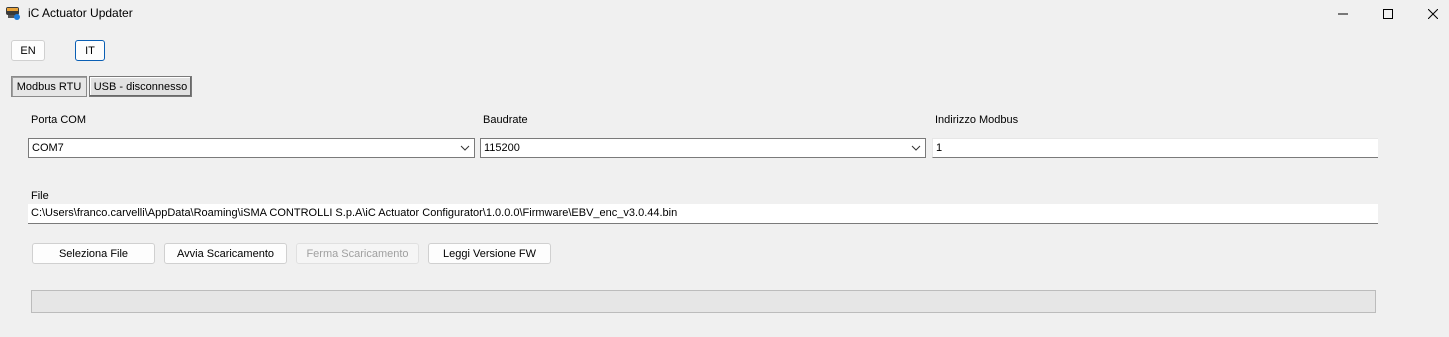 Image resolution: width=1449 pixels, height=337 pixels. I want to click on close-button, so click(1429, 14).